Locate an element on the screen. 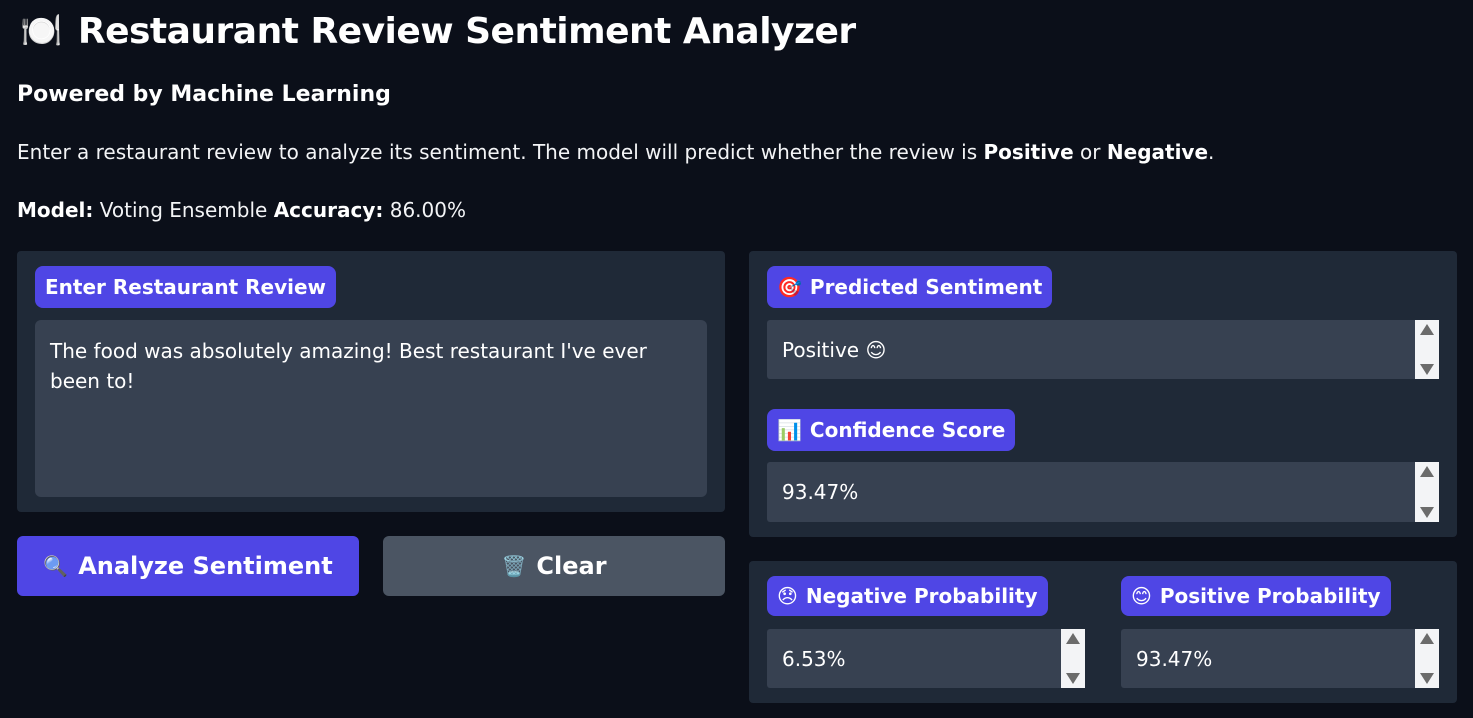 This screenshot has width=1473, height=718. description-positive: Positive is located at coordinates (1028, 152).